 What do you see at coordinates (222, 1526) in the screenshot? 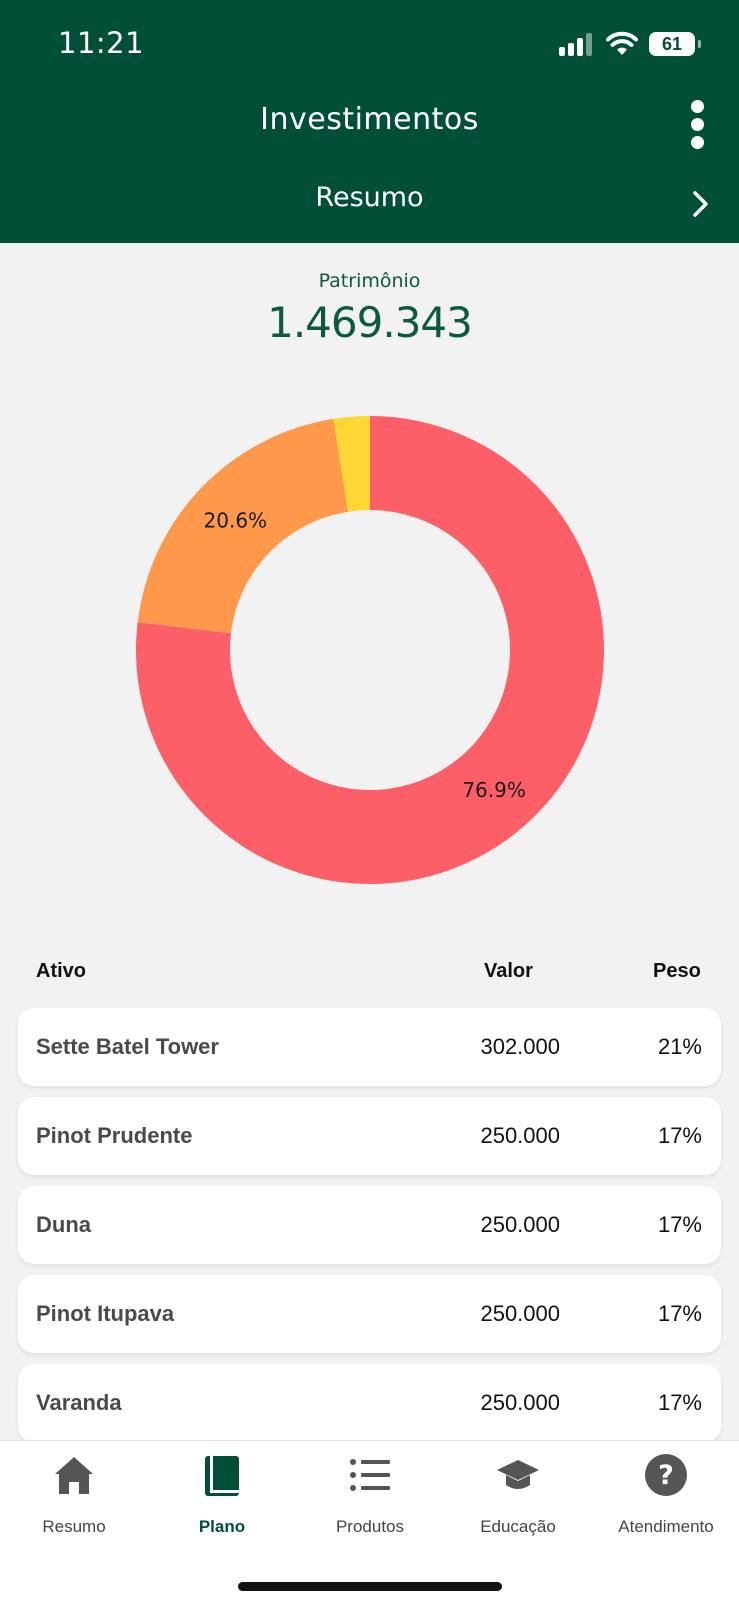
I see `tab-label: Plano` at bounding box center [222, 1526].